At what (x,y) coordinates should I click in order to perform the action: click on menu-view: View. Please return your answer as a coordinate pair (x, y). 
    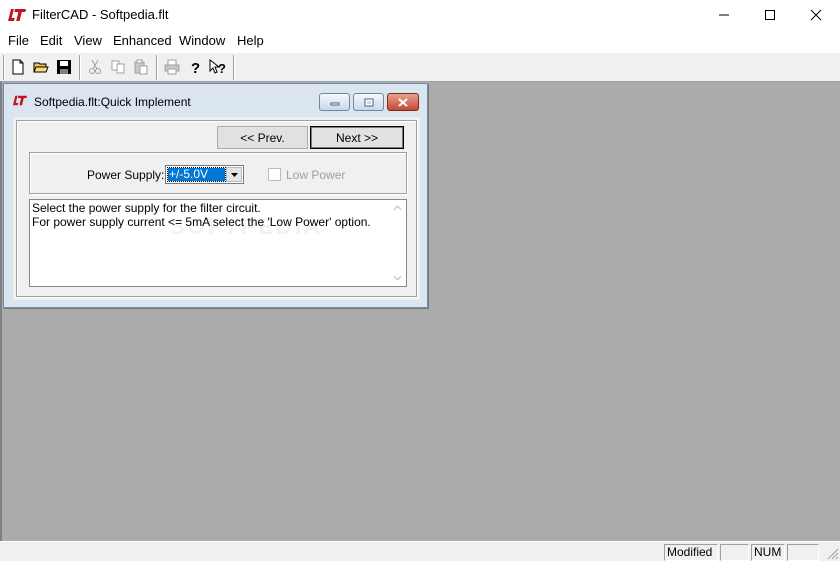
    Looking at the image, I should click on (88, 40).